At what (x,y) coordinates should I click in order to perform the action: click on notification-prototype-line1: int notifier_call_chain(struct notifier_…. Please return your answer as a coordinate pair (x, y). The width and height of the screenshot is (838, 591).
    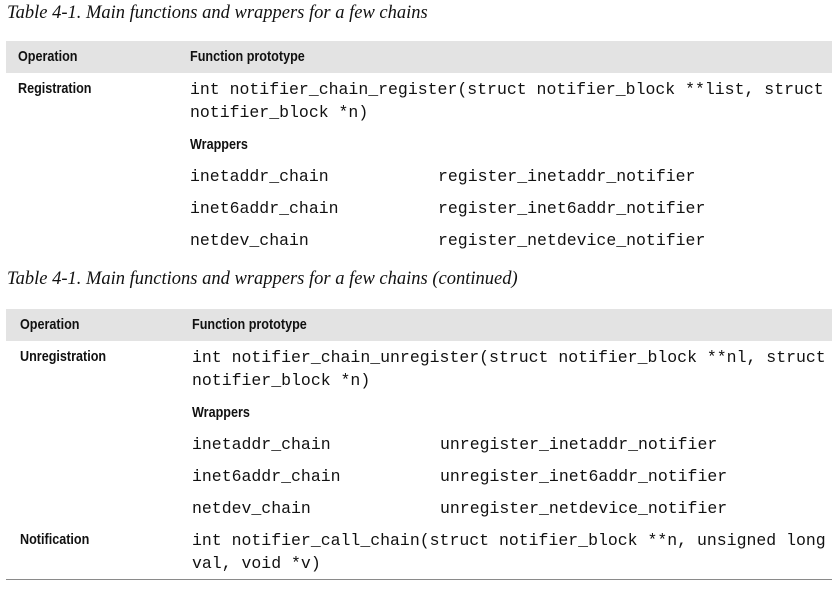
    Looking at the image, I should click on (509, 540).